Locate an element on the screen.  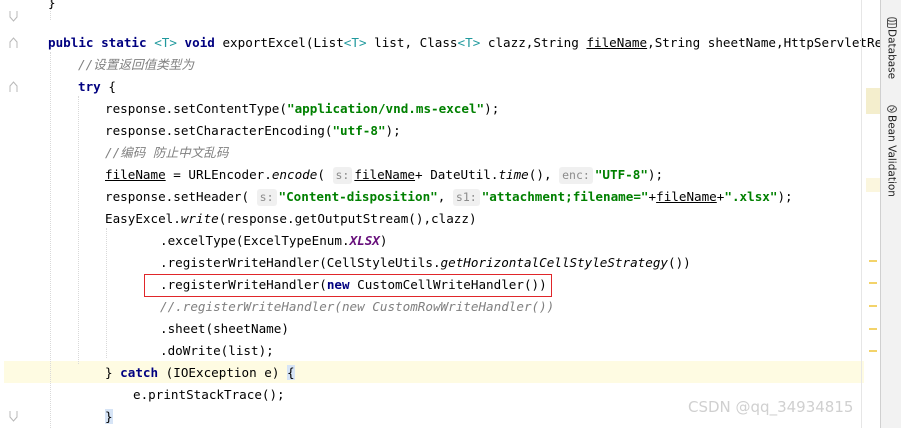
tool-window-label: Database is located at coordinates (891, 54).